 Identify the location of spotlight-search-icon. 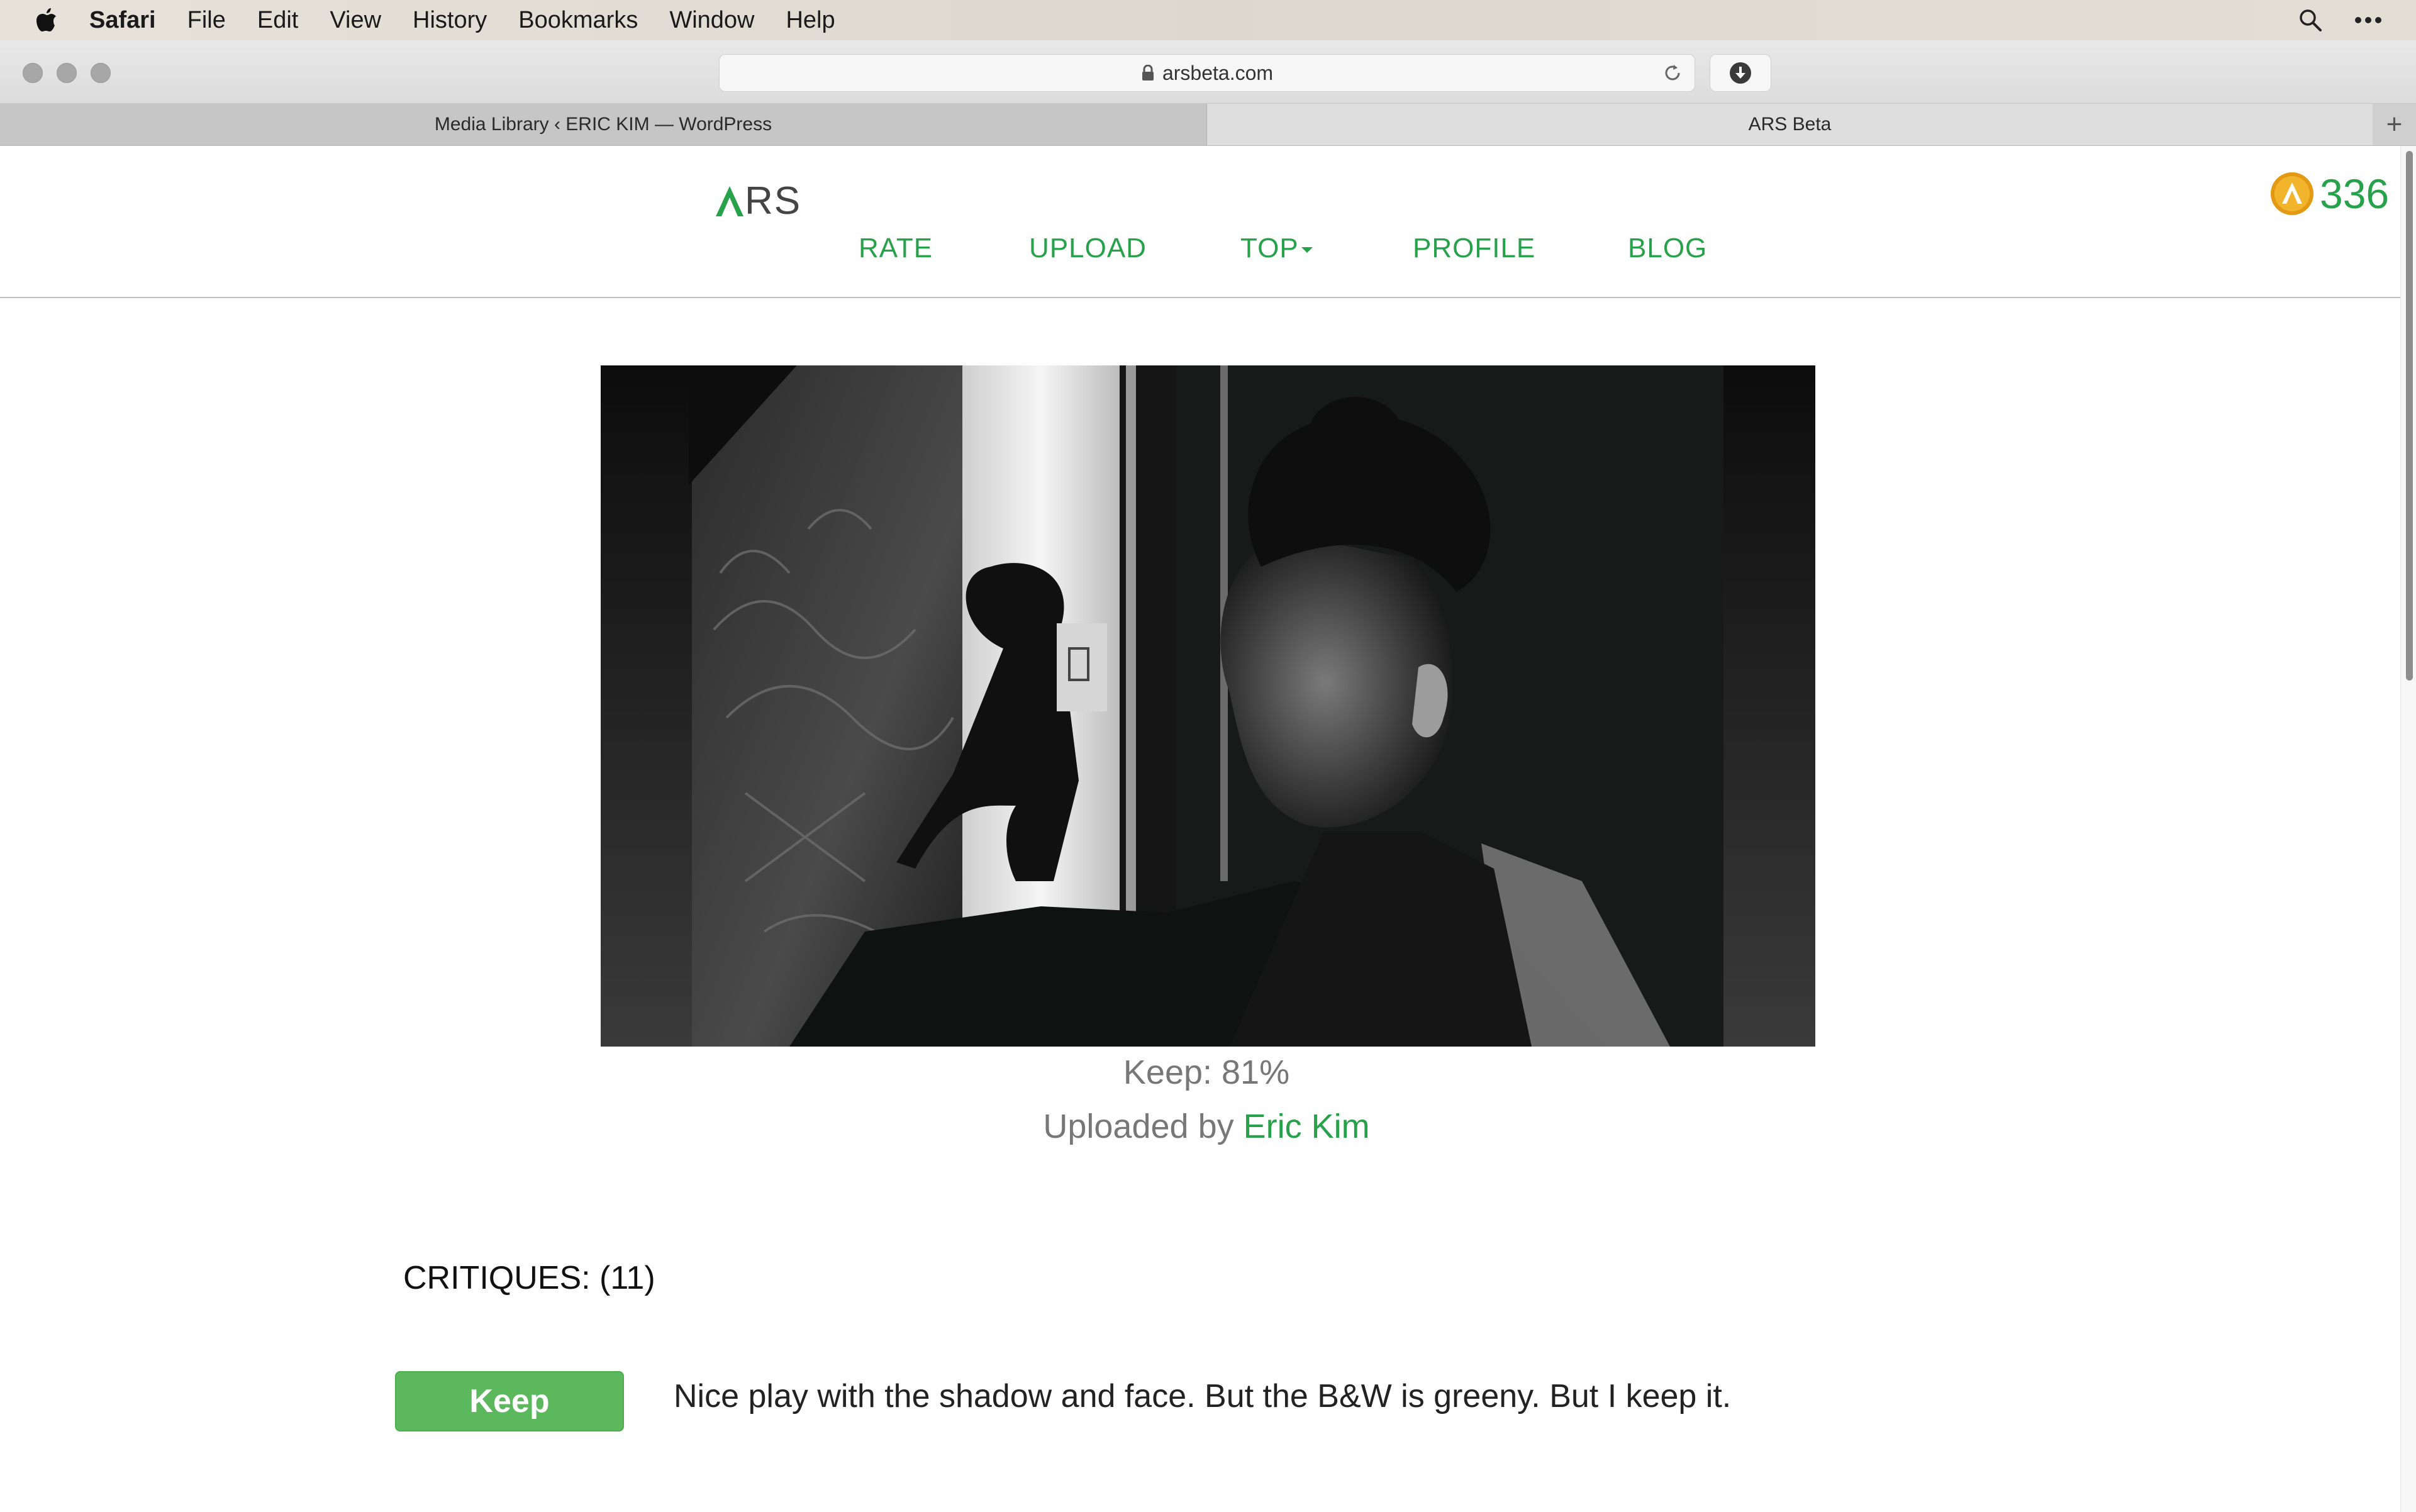
(2310, 20).